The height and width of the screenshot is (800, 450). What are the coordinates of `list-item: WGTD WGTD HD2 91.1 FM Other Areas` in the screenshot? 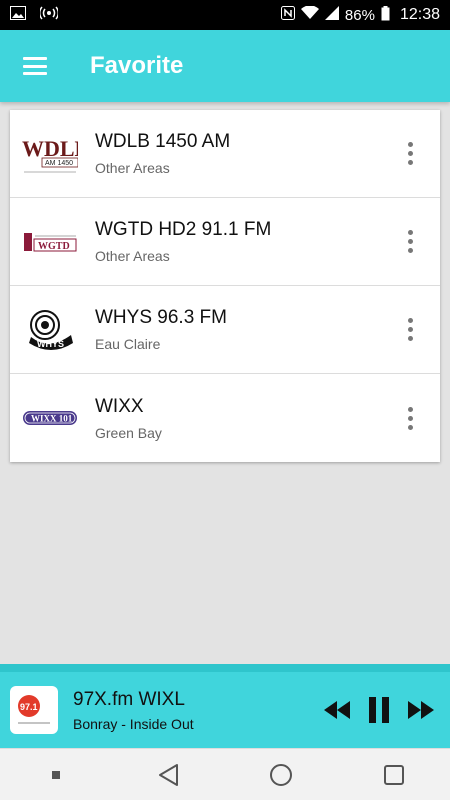 It's located at (225, 242).